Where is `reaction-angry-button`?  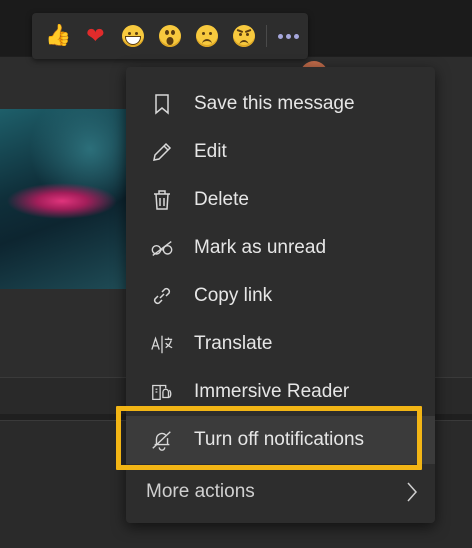
reaction-angry-button is located at coordinates (243, 36).